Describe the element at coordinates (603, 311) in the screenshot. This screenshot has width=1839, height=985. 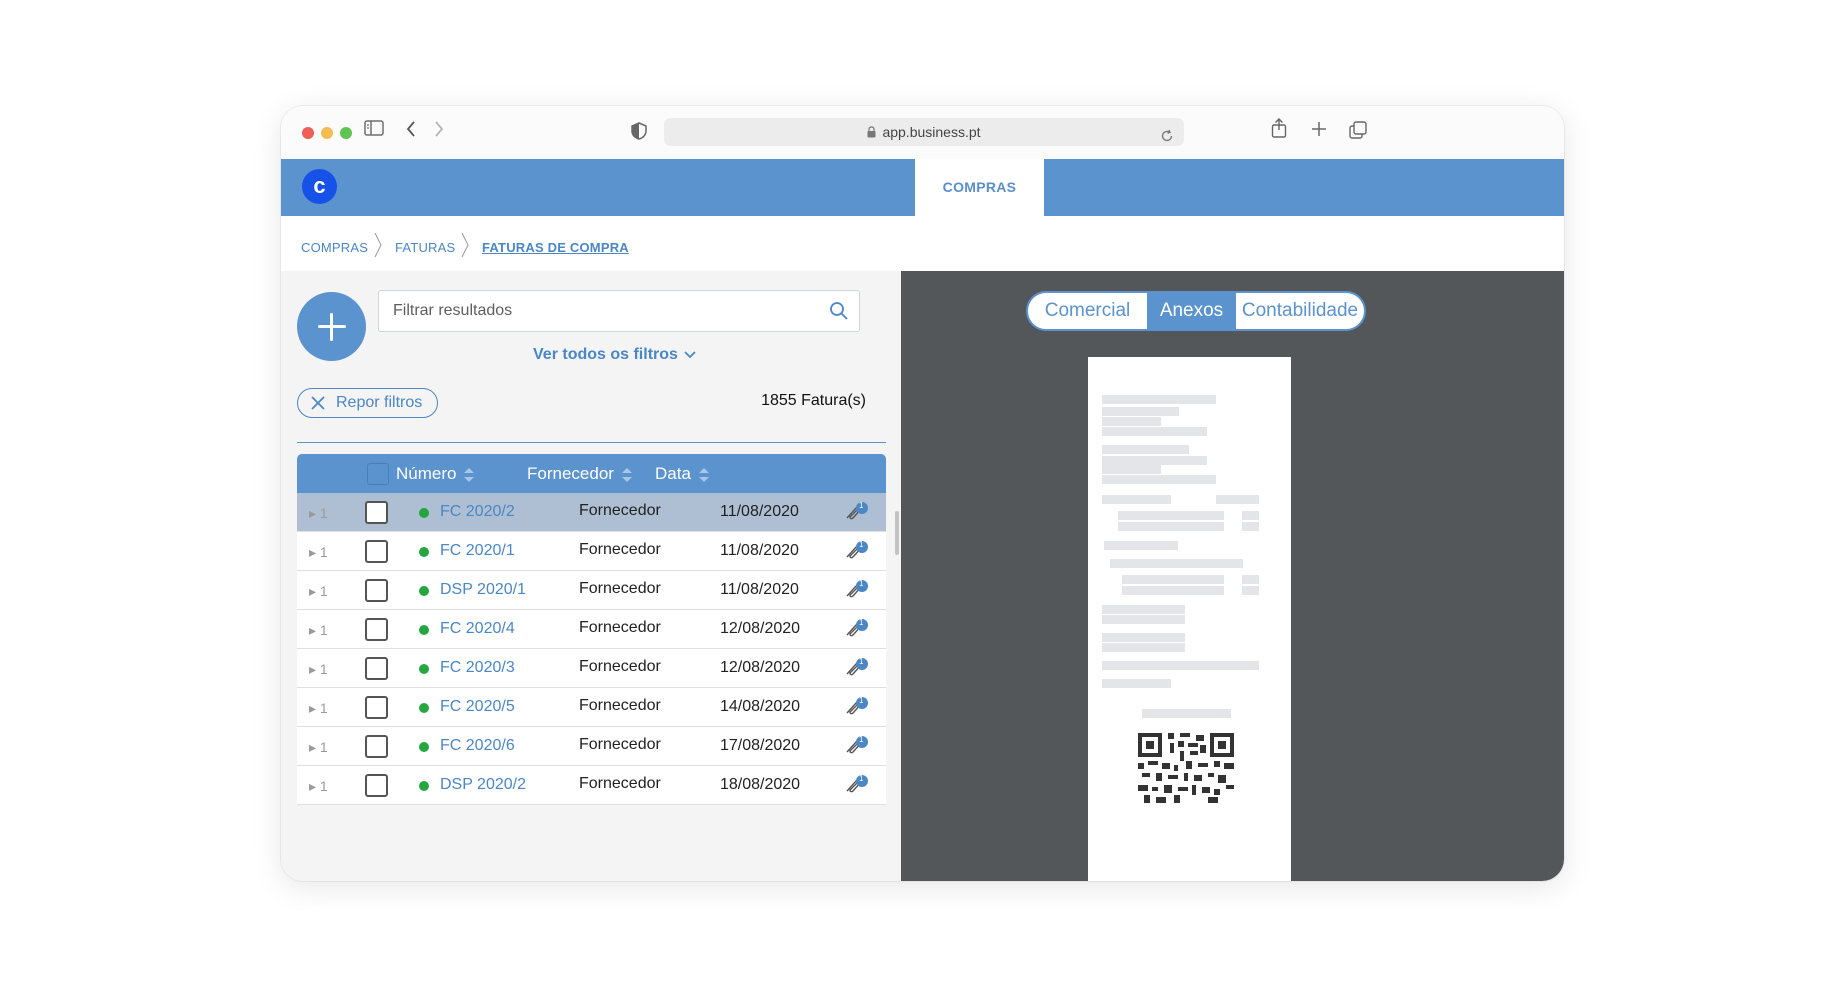
I see `search-input` at that location.